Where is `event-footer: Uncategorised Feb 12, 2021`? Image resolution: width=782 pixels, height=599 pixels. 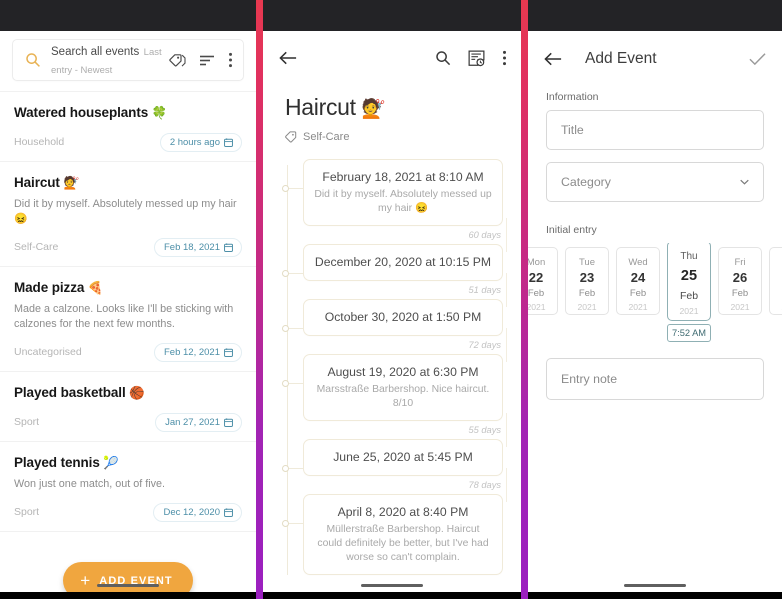
event-footer: Uncategorised Feb 12, 2021 is located at coordinates (128, 352).